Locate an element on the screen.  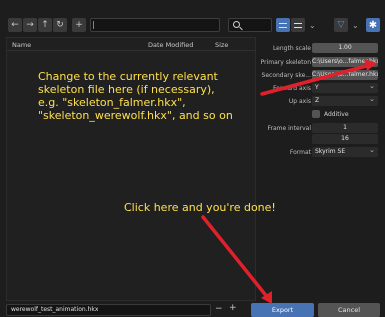
length-scale-row: Length scale 1.00 is located at coordinates (321, 48).